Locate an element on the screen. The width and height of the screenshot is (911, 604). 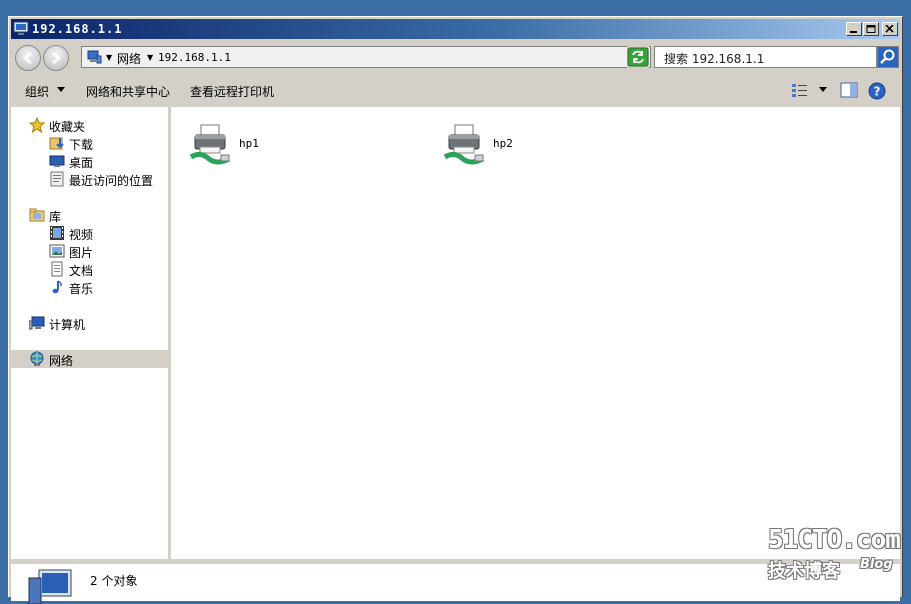
view-dropdown-icon is located at coordinates (823, 89).